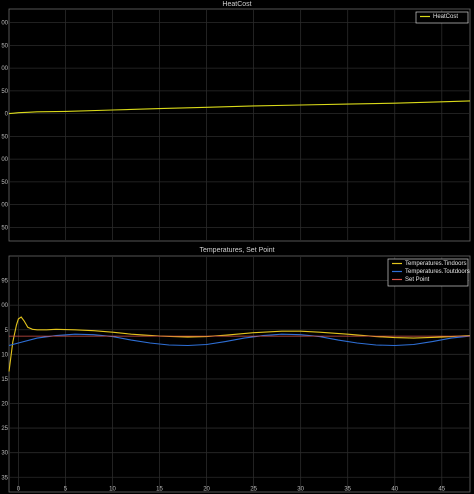 This screenshot has width=474, height=494. Describe the element at coordinates (7, 115) in the screenshot. I see `top-y-tick-label: 0` at that location.